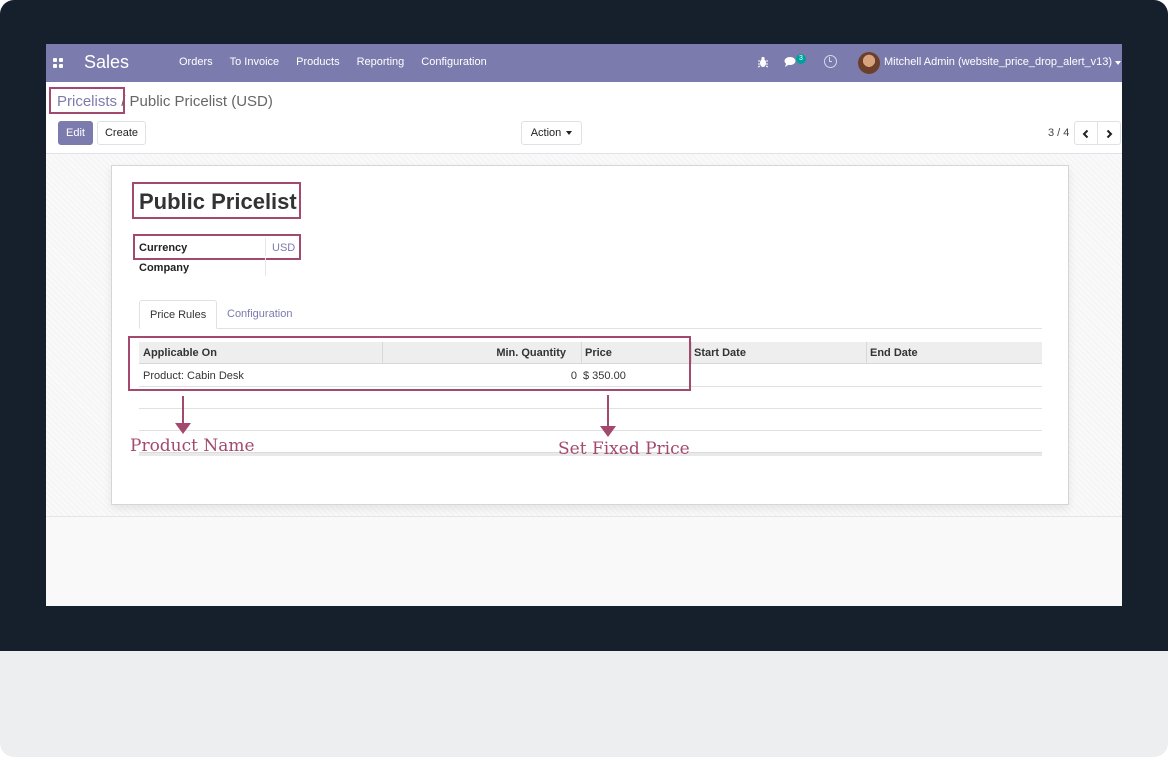  I want to click on highlight-box-title, so click(216, 200).